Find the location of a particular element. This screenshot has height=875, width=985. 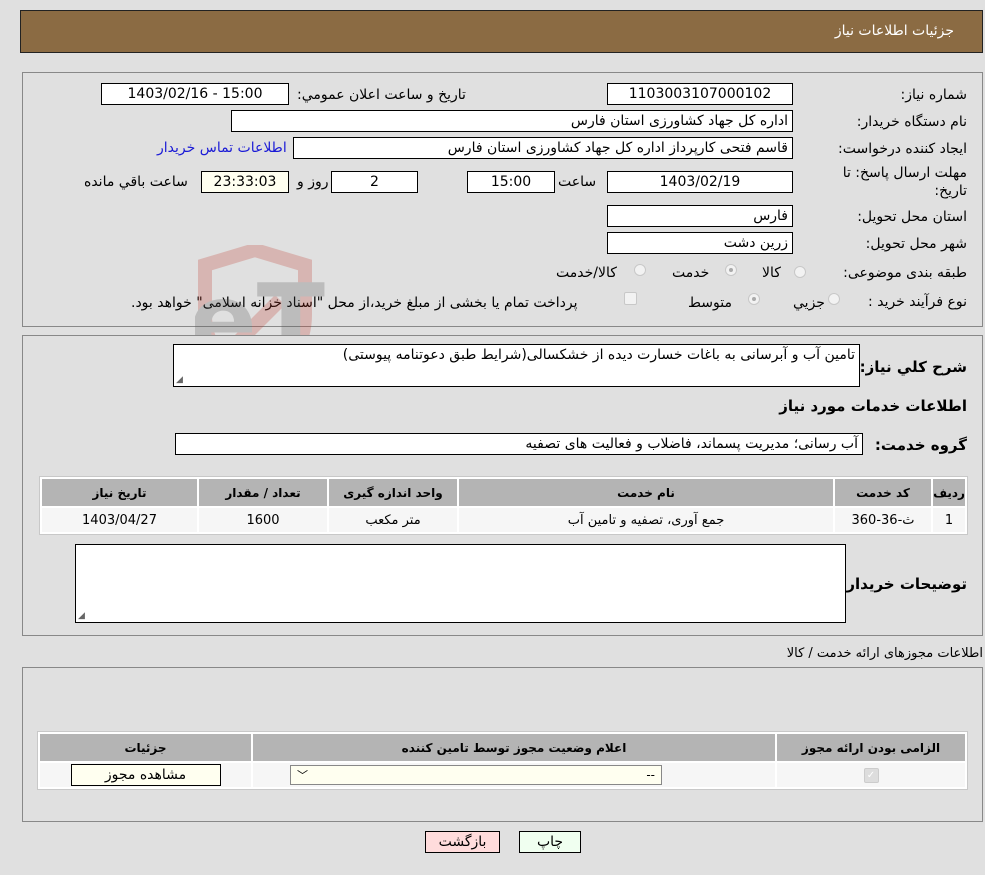

category-radio-goods-service is located at coordinates (640, 270).